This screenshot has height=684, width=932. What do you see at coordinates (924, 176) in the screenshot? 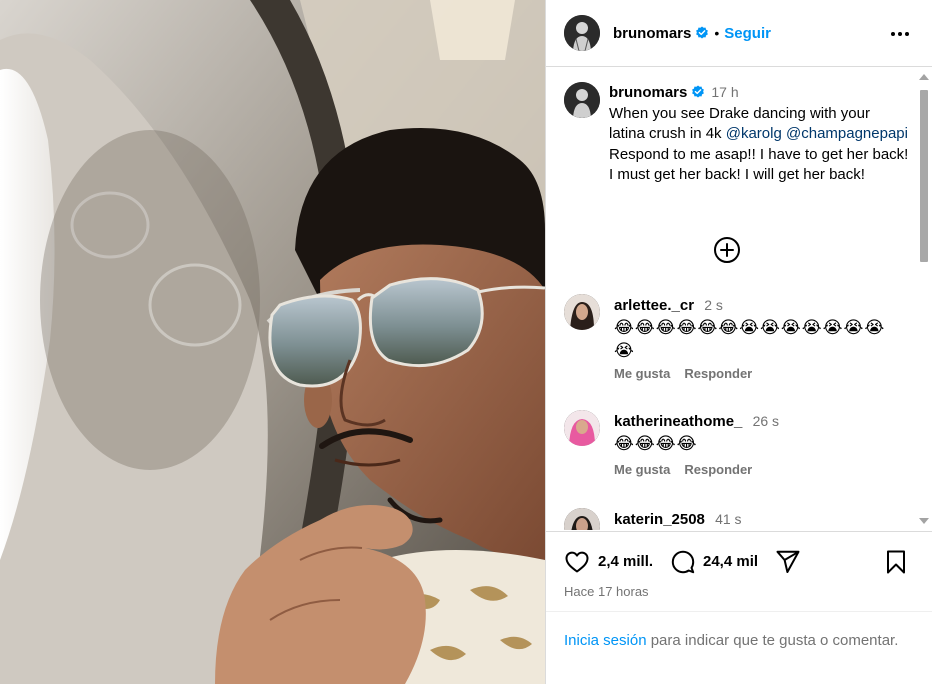
I see `scrollbar-thumb` at bounding box center [924, 176].